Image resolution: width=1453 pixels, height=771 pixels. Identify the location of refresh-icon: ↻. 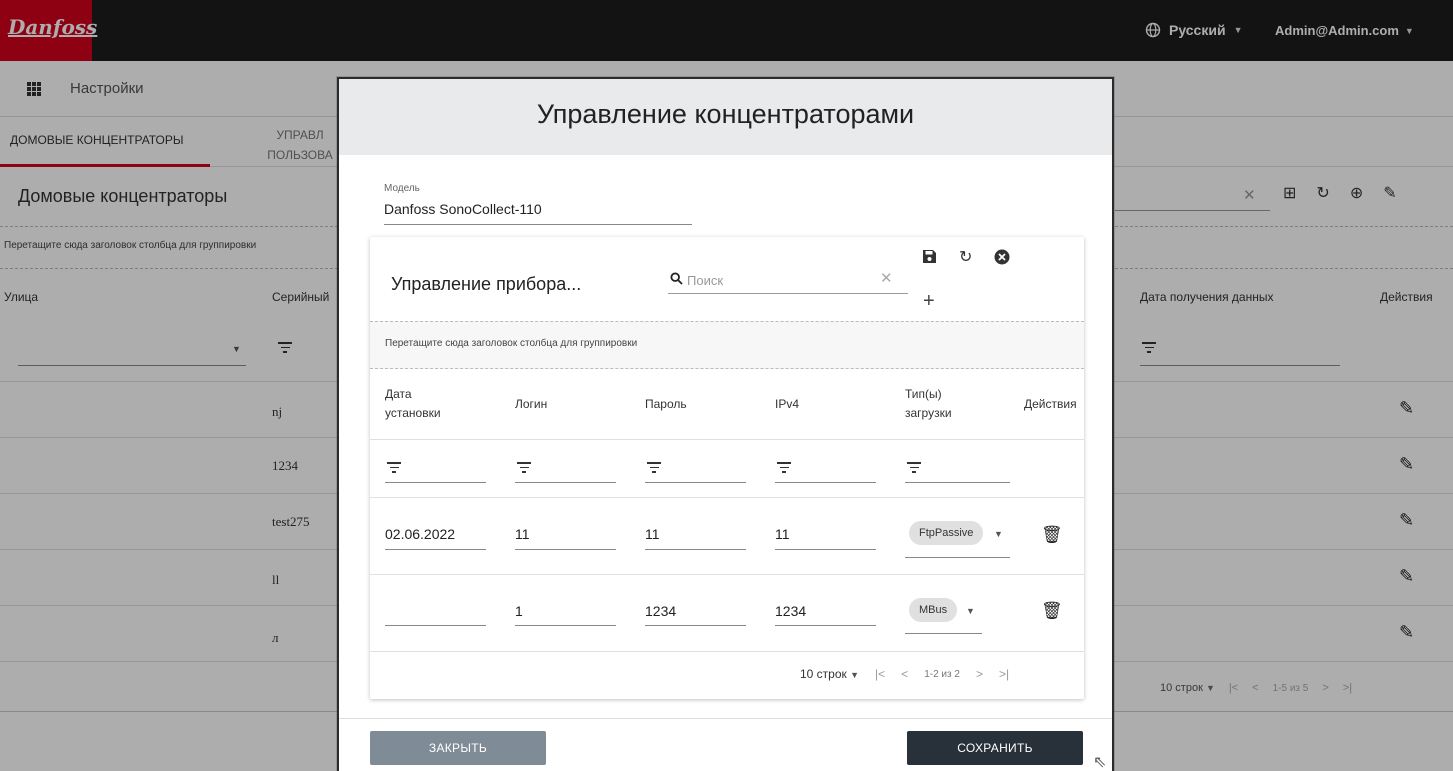
(965, 257).